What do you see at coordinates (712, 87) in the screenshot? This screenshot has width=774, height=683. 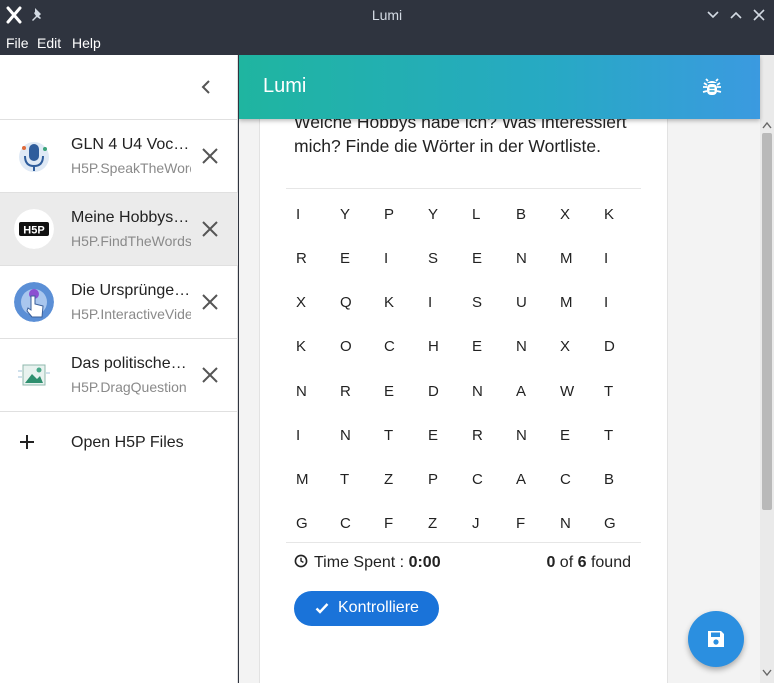 I see `bug-report-icon` at bounding box center [712, 87].